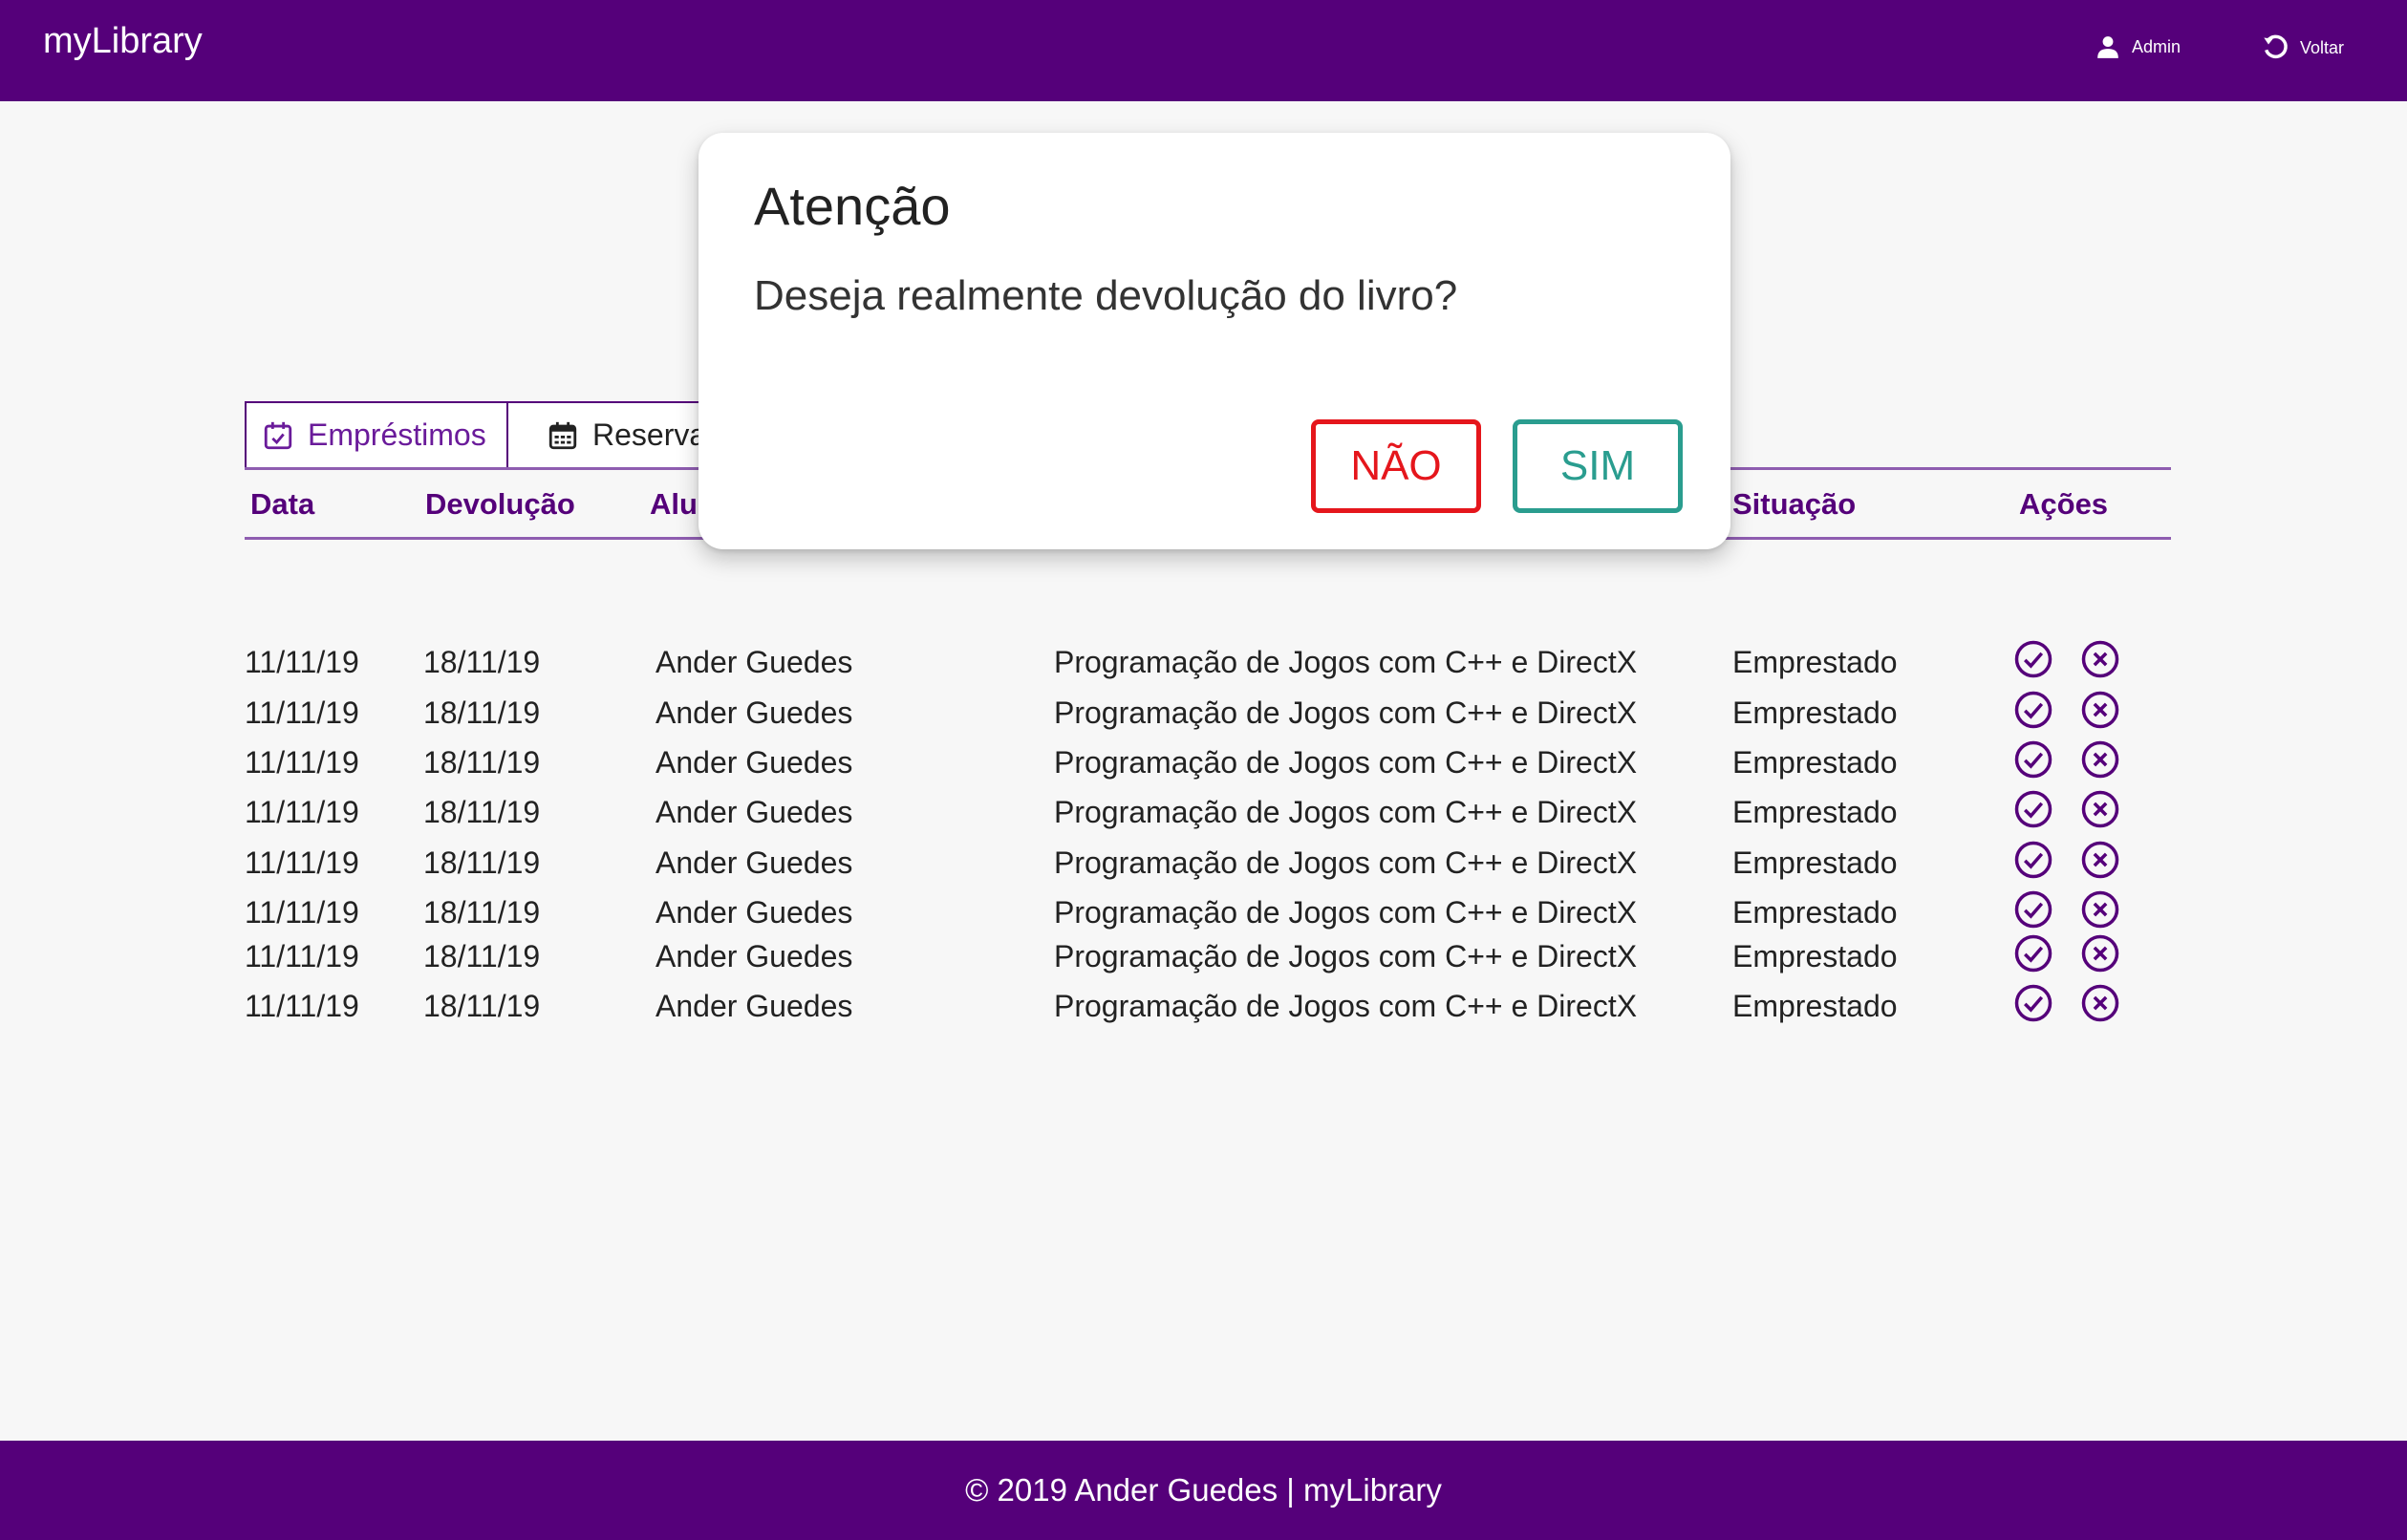  Describe the element at coordinates (278, 435) in the screenshot. I see `calendar-check-icon` at that location.